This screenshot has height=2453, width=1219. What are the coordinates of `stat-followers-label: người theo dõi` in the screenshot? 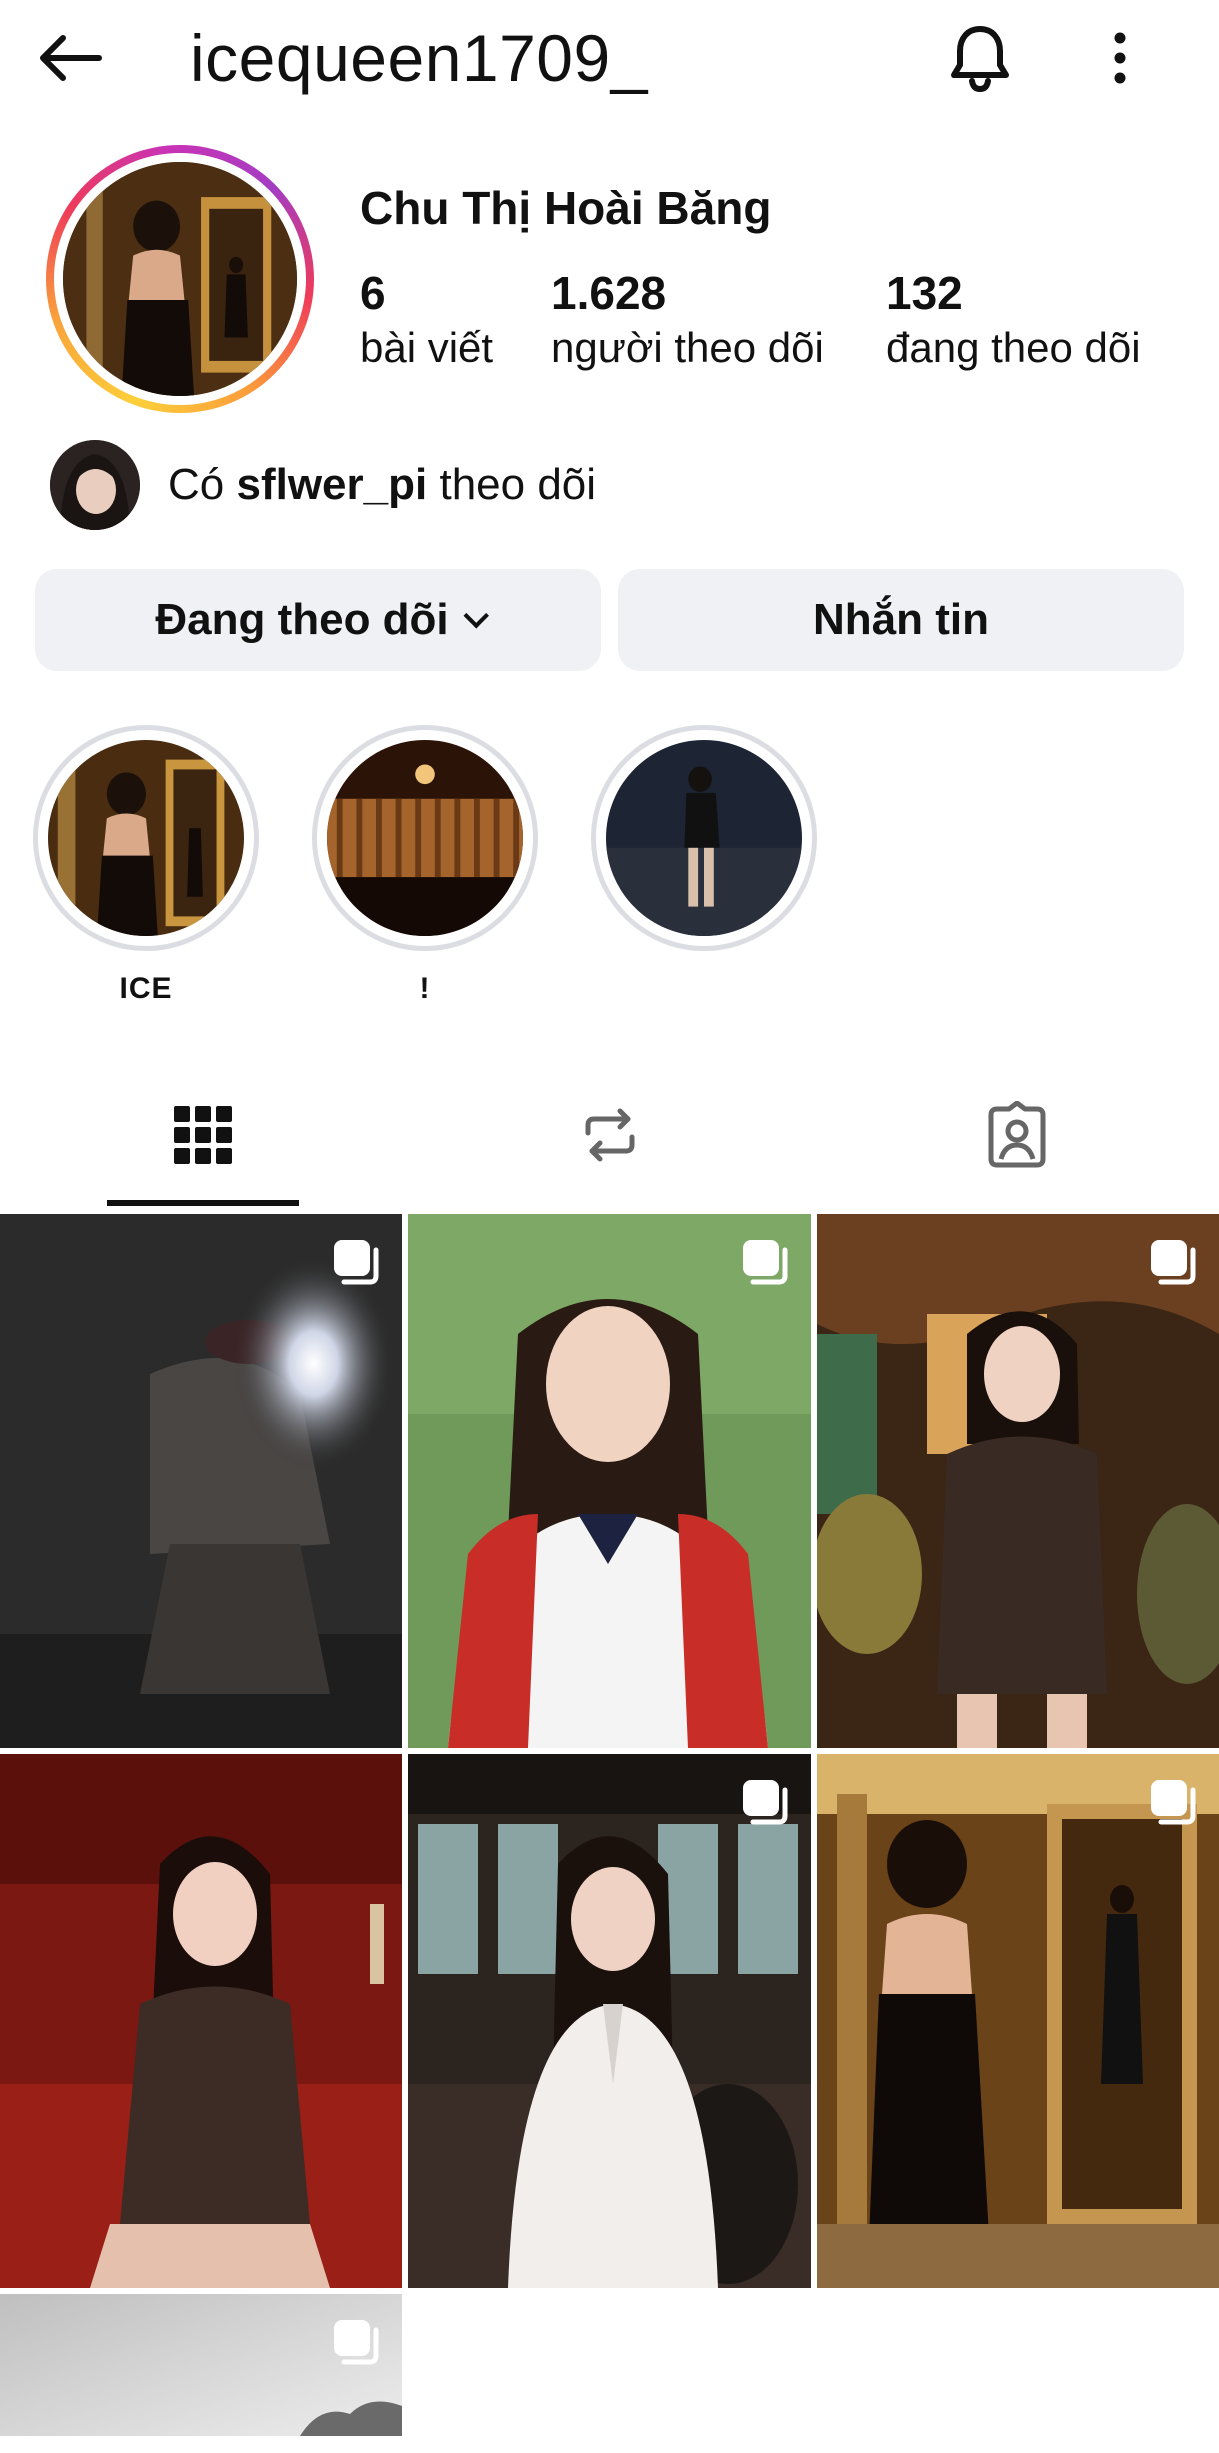 It's located at (687, 347).